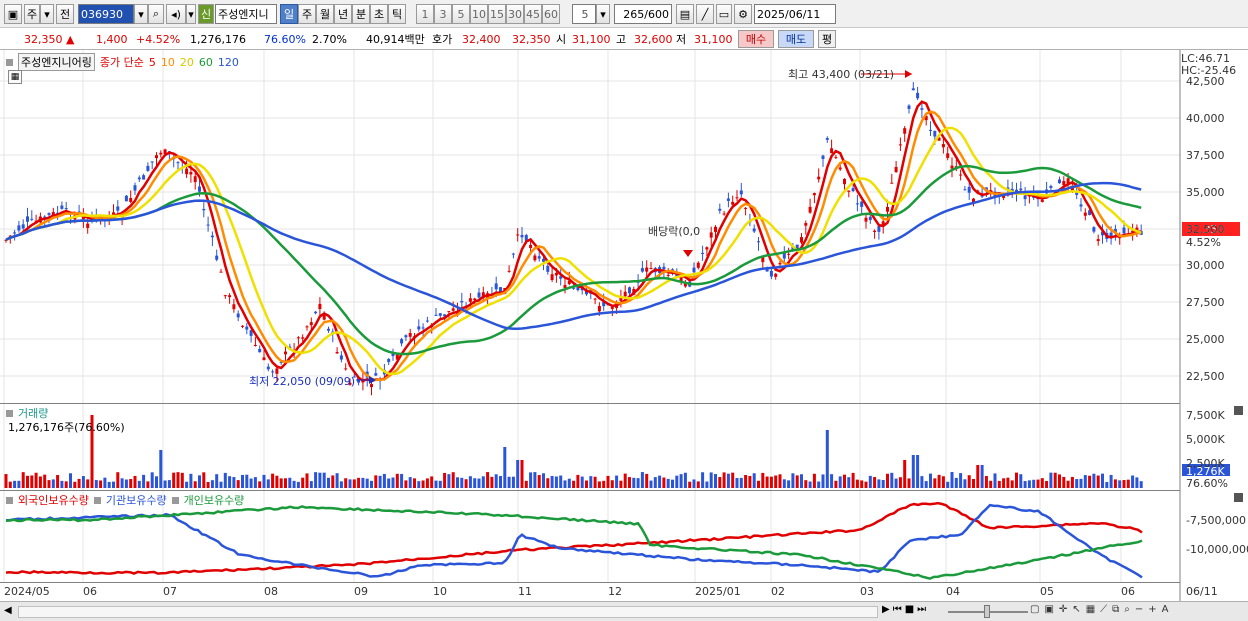 This screenshot has width=1248, height=621. I want to click on minute-option: 45, so click(533, 14).